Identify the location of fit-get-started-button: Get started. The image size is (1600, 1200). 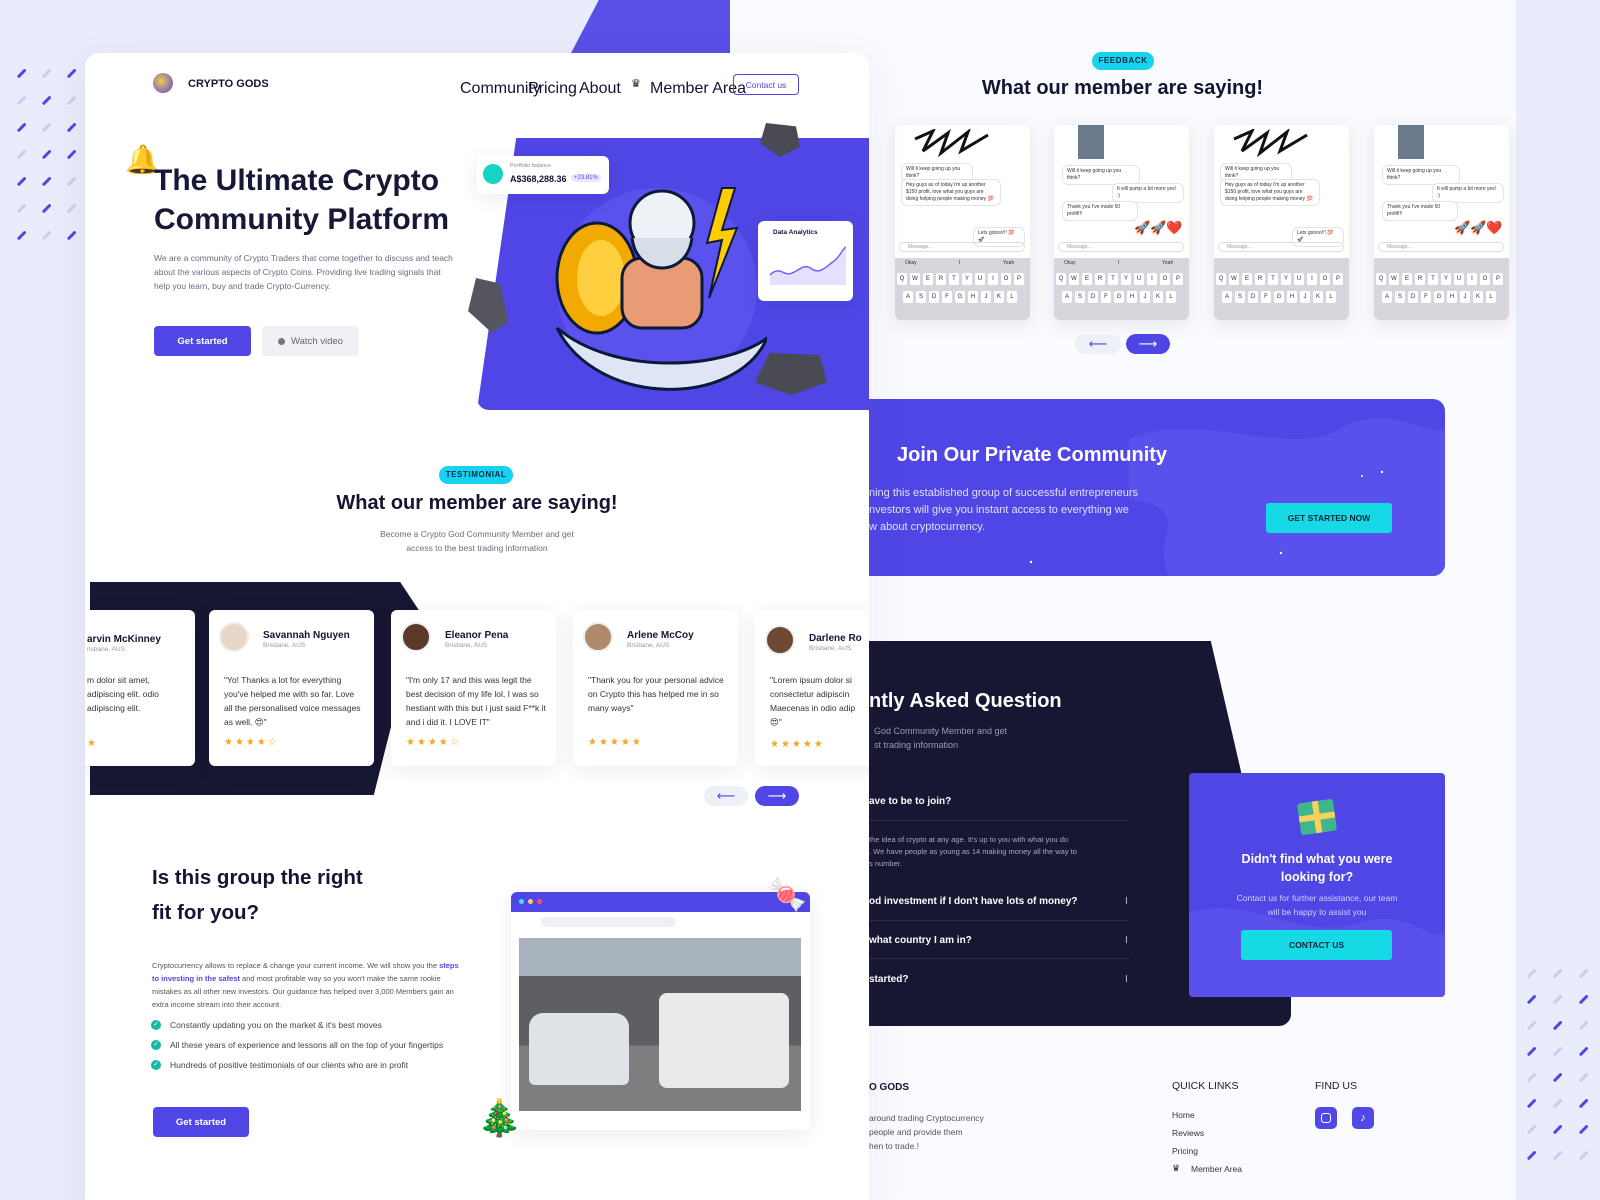
(201, 1122).